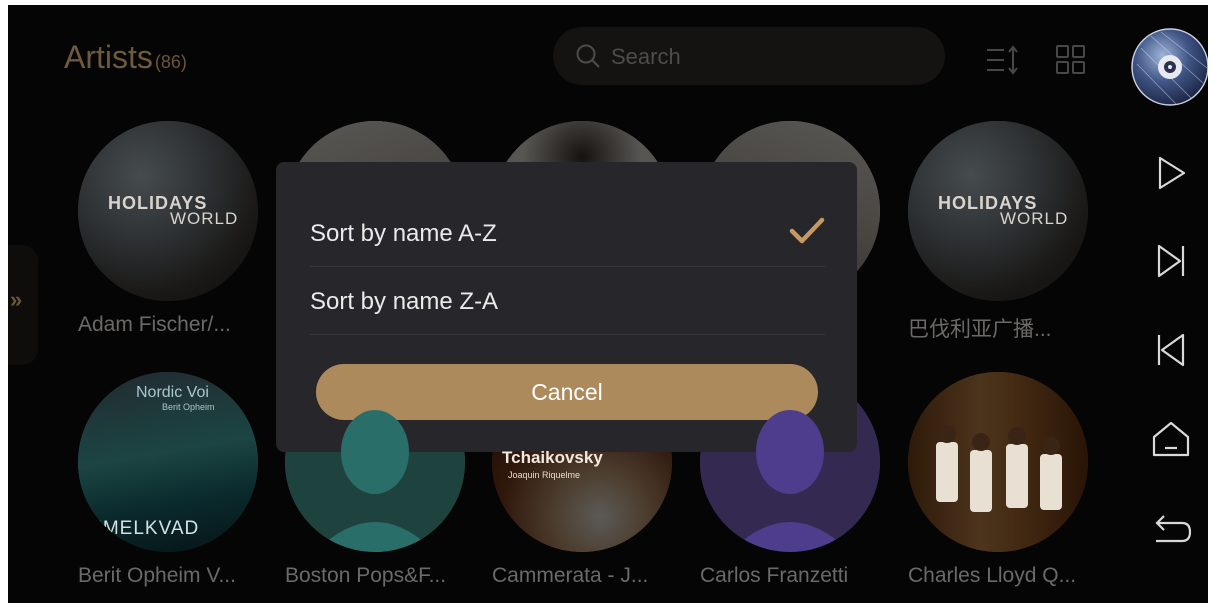  What do you see at coordinates (749, 56) in the screenshot?
I see `search-input: Search` at bounding box center [749, 56].